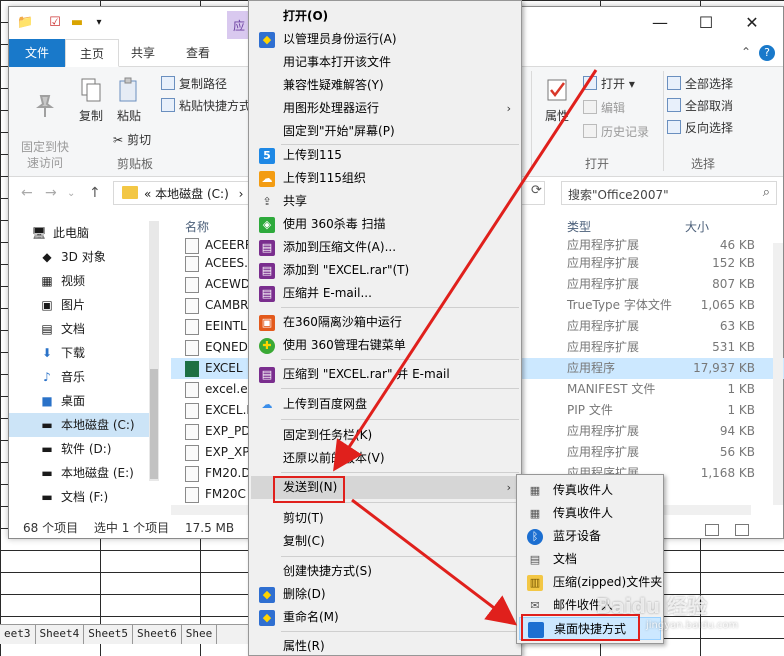  Describe the element at coordinates (700, 105) in the screenshot. I see `select-none-button: 全部取消` at that location.